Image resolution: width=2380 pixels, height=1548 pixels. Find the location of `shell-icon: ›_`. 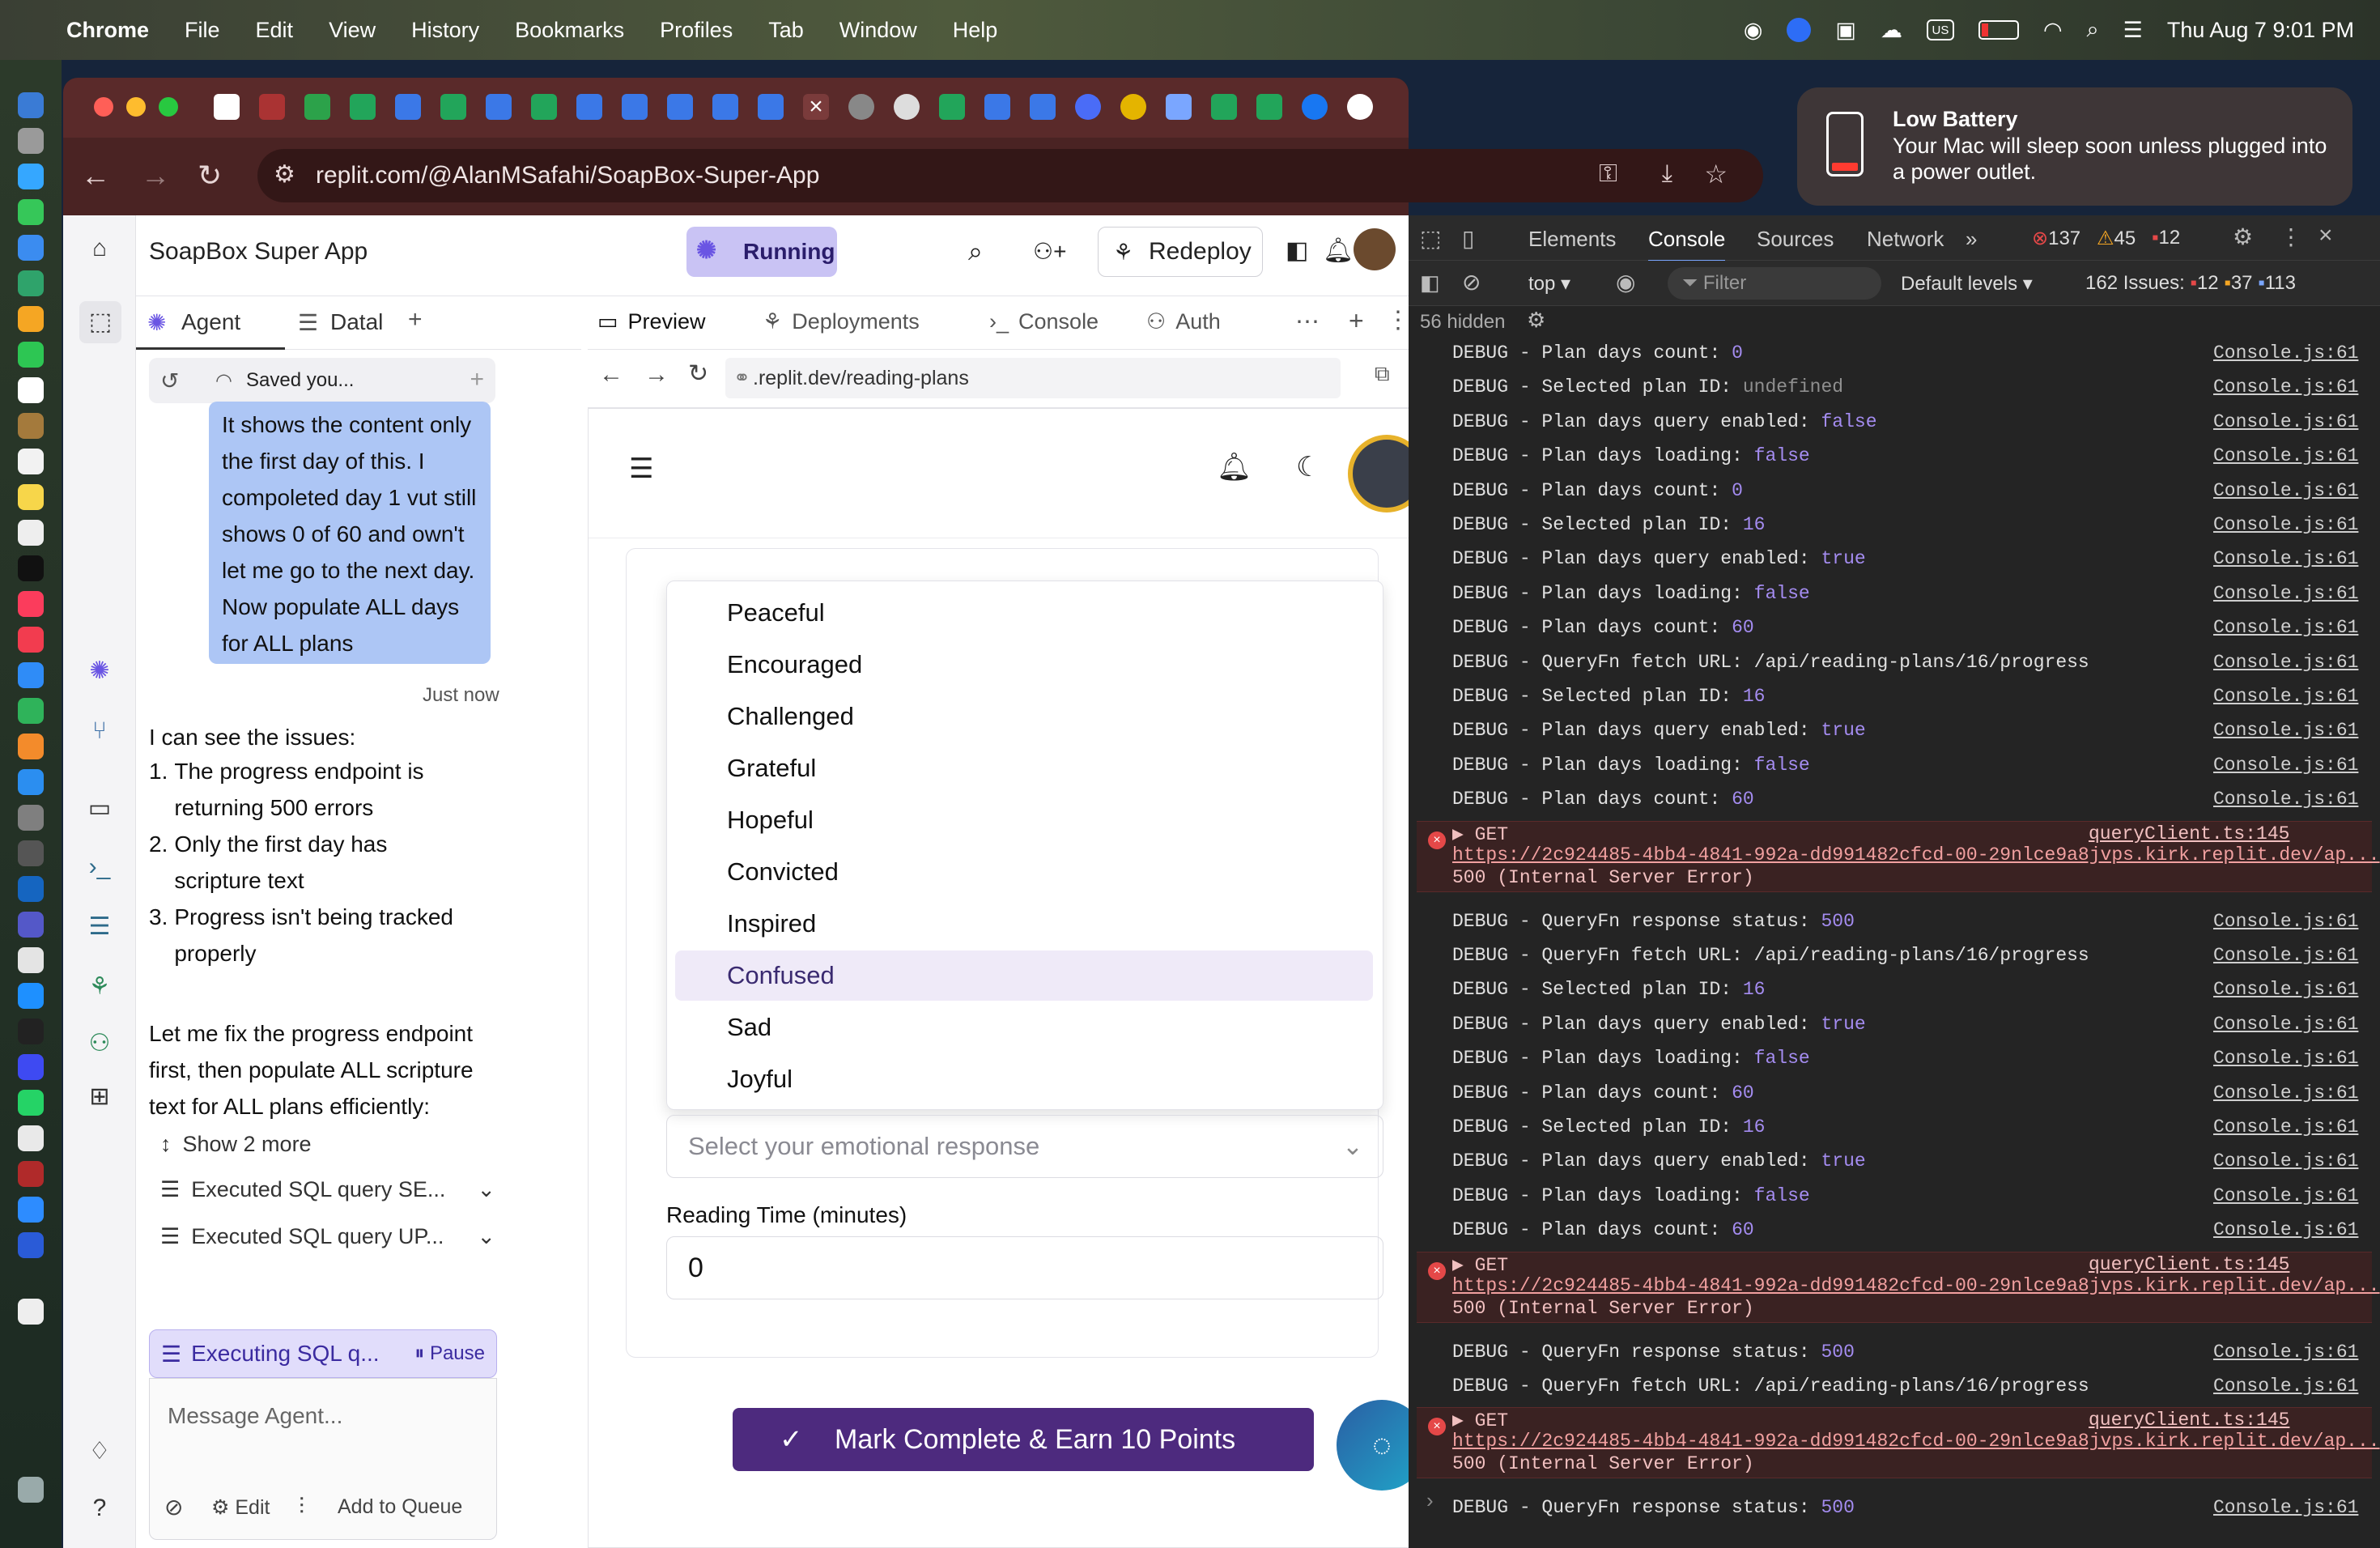

shell-icon: ›_ is located at coordinates (100, 867).